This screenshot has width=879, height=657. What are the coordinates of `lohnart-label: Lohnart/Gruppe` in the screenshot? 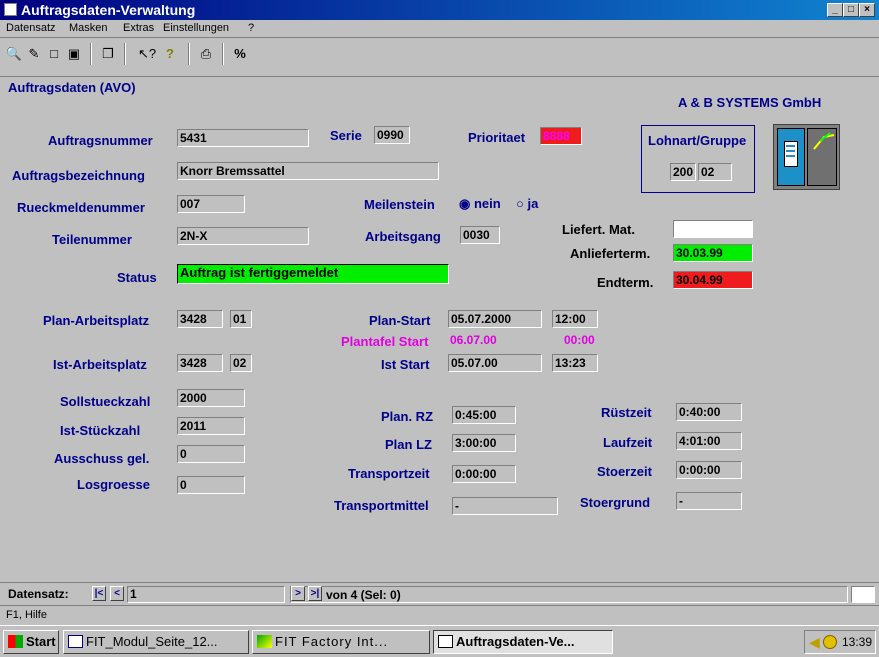 It's located at (697, 140).